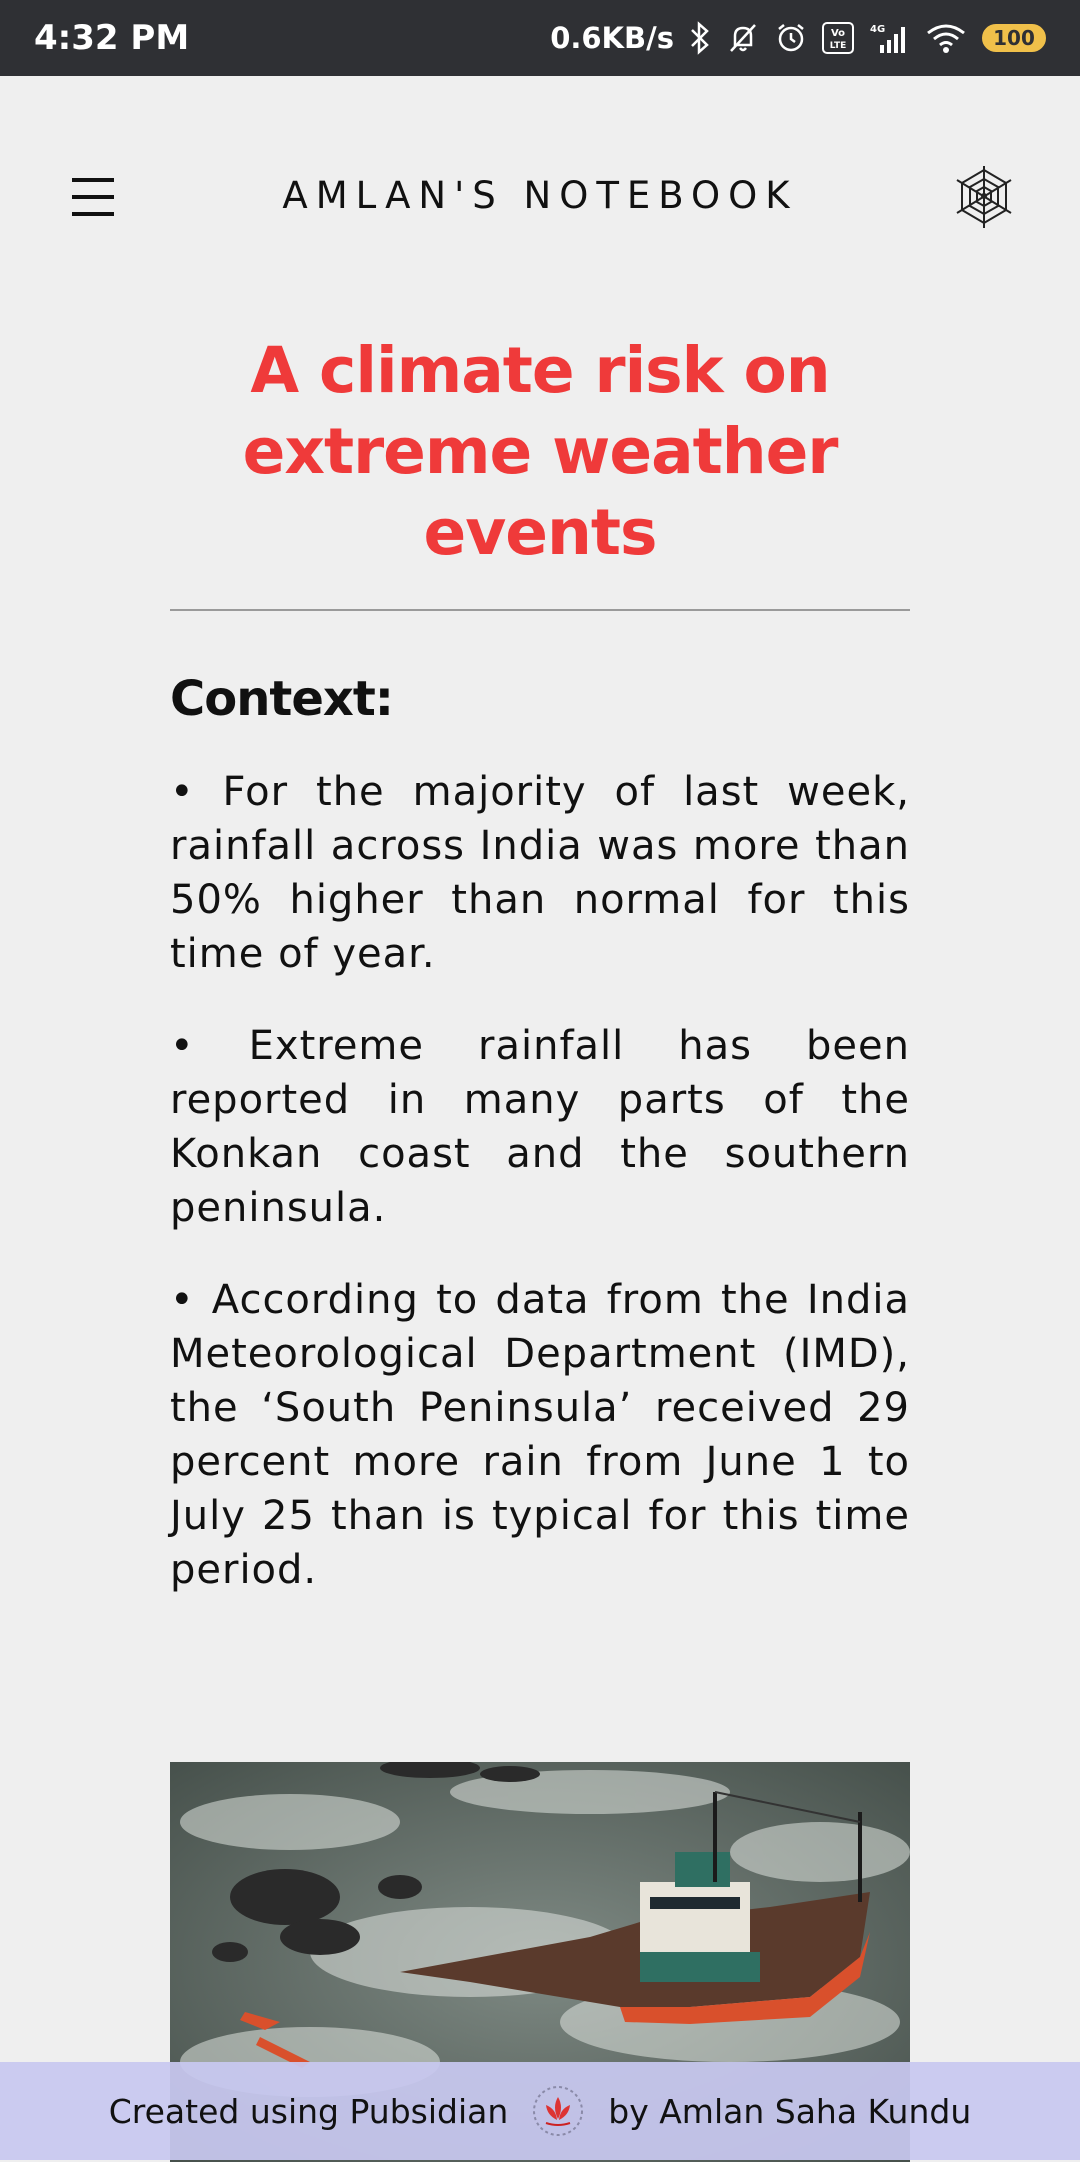 This screenshot has height=2162, width=1080. I want to click on site-title: AMLAN'S NOTEBOOK, so click(540, 195).